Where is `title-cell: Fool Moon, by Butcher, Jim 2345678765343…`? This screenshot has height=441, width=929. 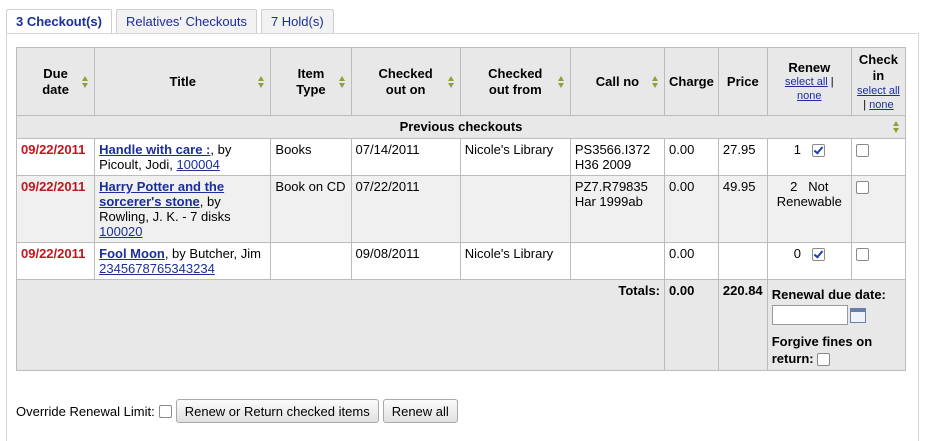
title-cell: Fool Moon, by Butcher, Jim 2345678765343… is located at coordinates (183, 261).